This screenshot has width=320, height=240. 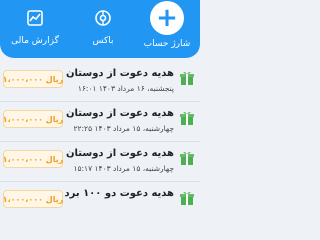 What do you see at coordinates (123, 168) in the screenshot?
I see `transaction-date: چهارشنبه، ۱۵ مرداد ۱۴۰۳ ۱۵:۱۷` at bounding box center [123, 168].